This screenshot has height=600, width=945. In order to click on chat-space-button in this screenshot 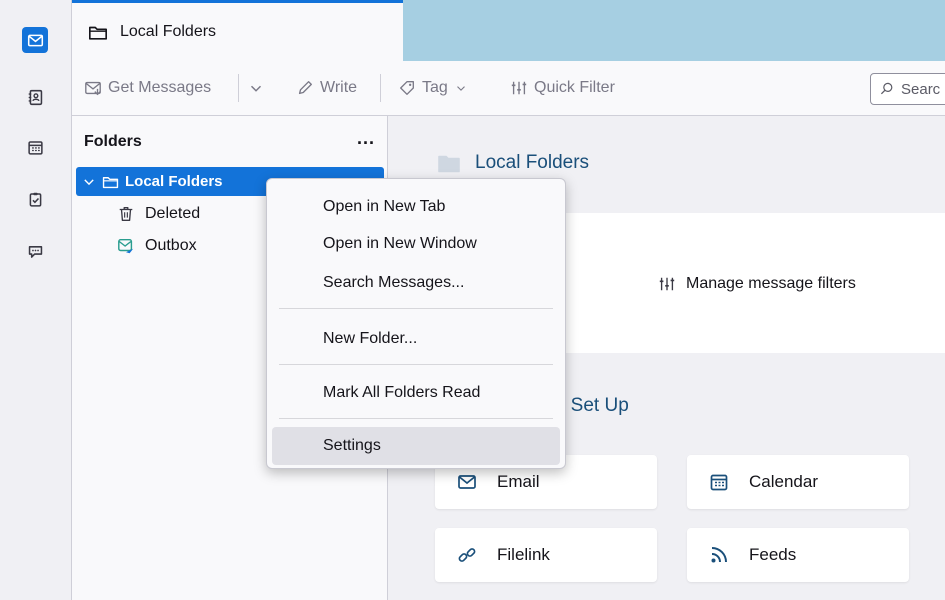, I will do `click(35, 251)`.